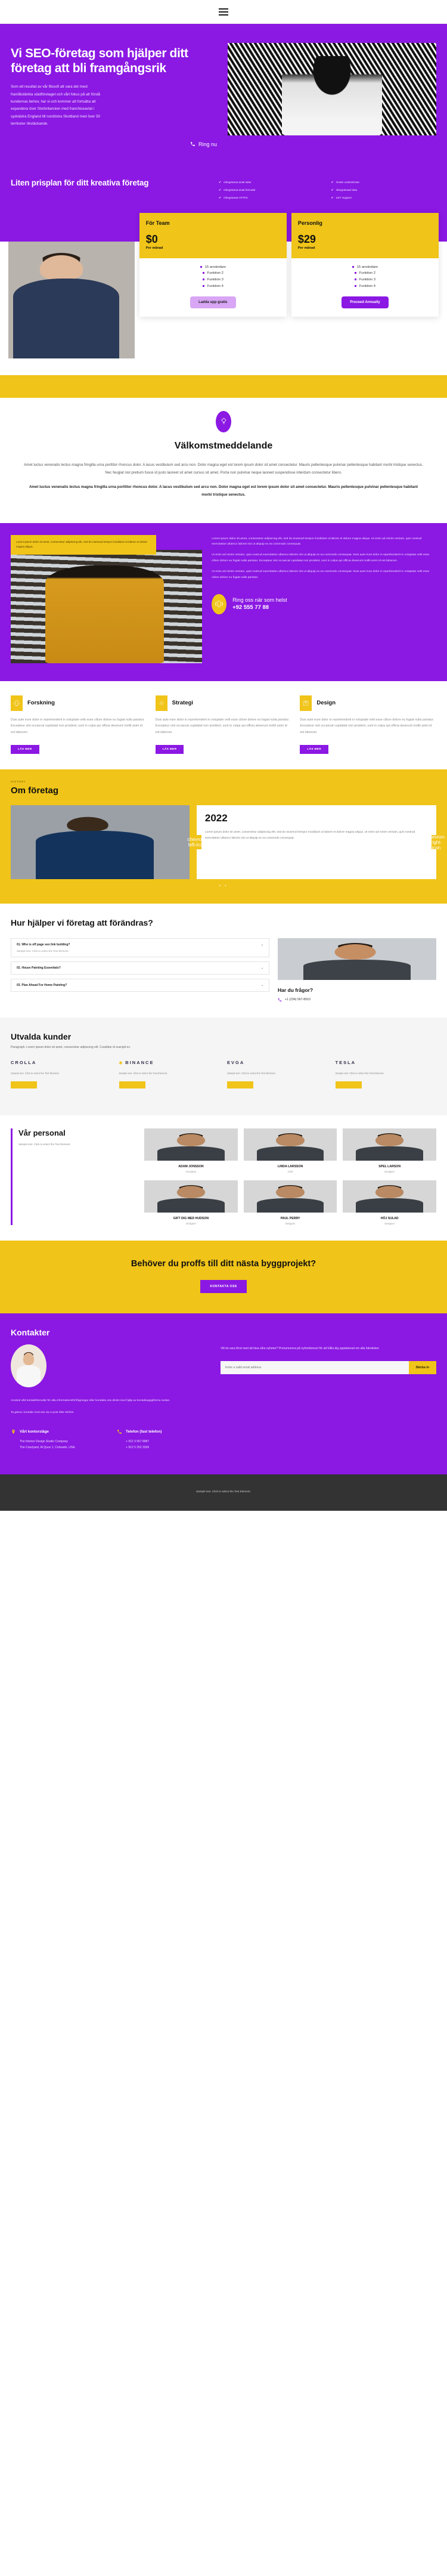  Describe the element at coordinates (306, 703) in the screenshot. I see `map-pin-icon` at that location.